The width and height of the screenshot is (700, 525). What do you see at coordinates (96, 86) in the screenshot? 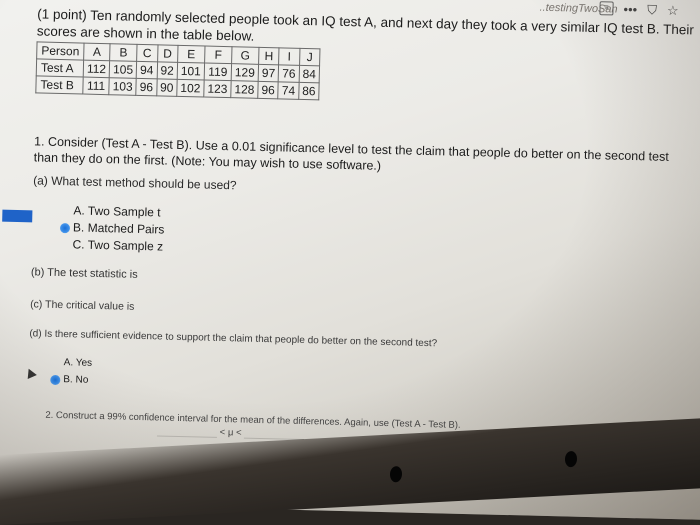
I see `table-cell: 111` at bounding box center [96, 86].